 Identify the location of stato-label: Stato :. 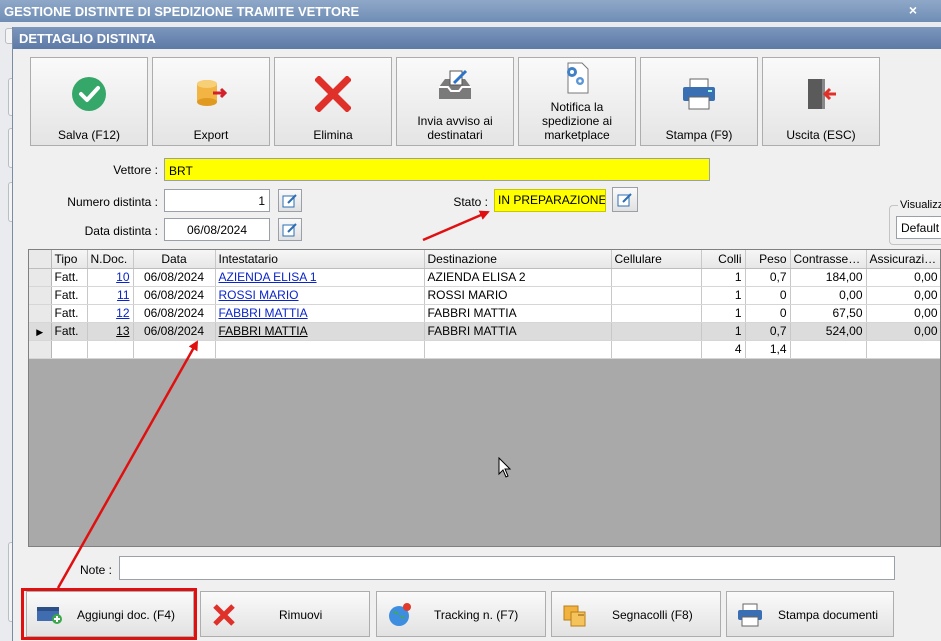
(470, 202).